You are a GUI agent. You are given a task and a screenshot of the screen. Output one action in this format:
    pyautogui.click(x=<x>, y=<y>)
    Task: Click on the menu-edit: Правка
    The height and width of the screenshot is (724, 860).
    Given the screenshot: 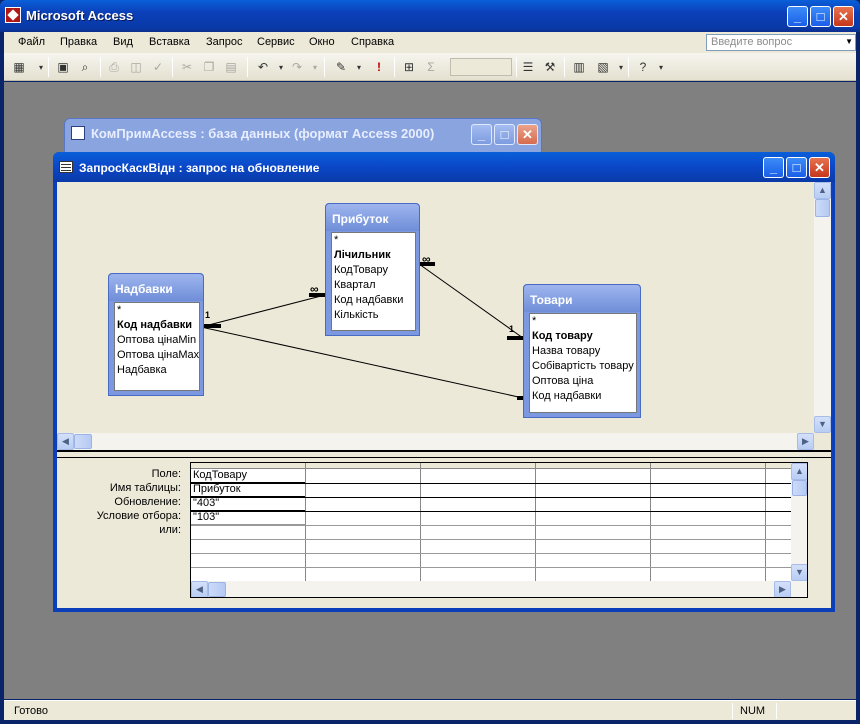 What is the action you would take?
    pyautogui.click(x=78, y=42)
    